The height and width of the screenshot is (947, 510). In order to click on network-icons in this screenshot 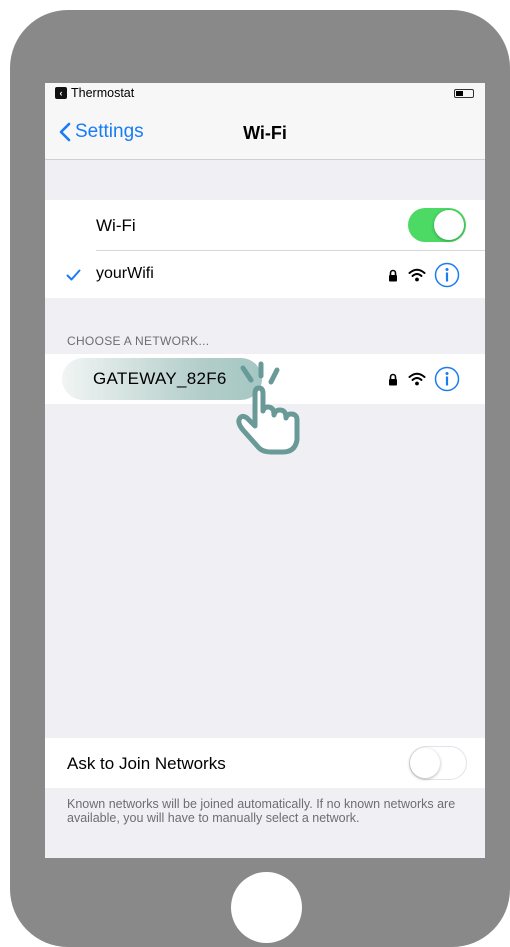, I will do `click(424, 379)`.